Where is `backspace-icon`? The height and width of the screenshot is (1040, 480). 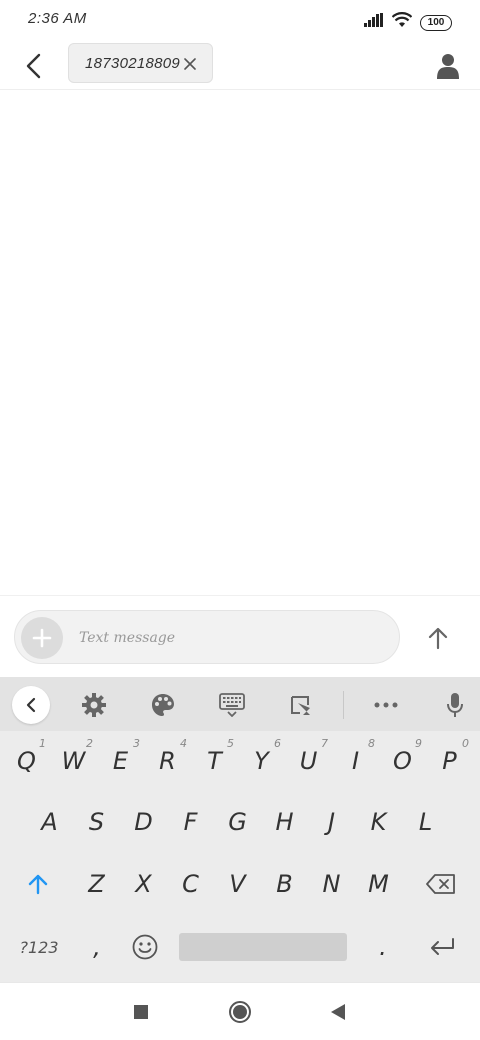 backspace-icon is located at coordinates (440, 884).